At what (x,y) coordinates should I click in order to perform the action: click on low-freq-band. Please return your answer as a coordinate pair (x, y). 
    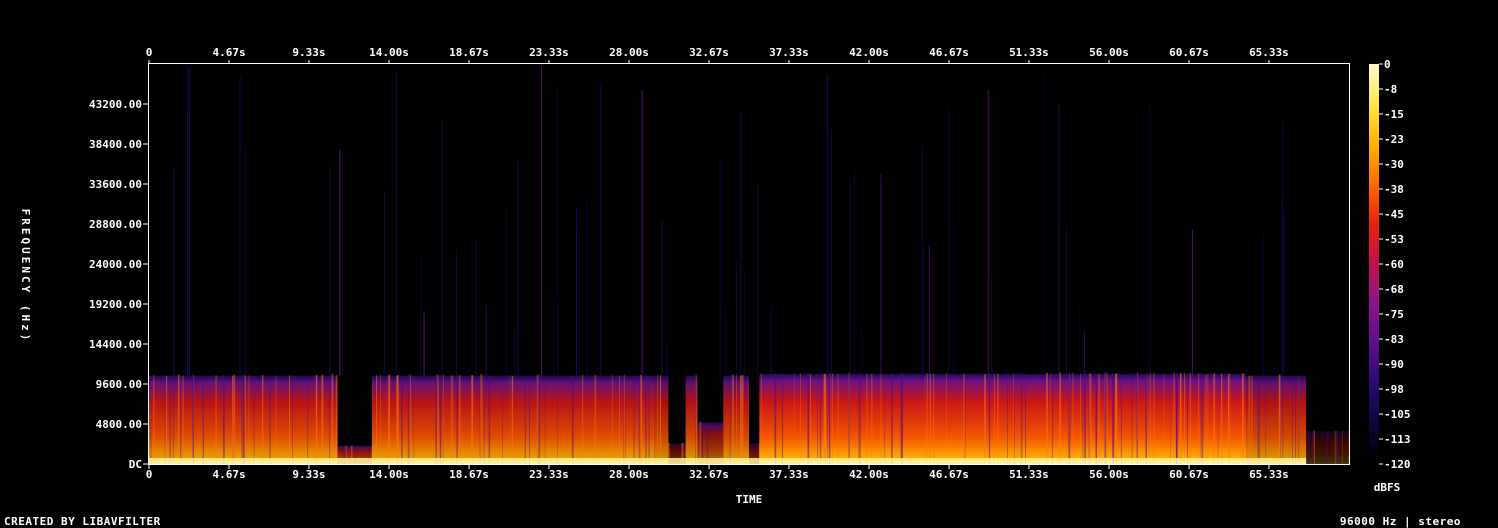
    Looking at the image, I should click on (728, 461).